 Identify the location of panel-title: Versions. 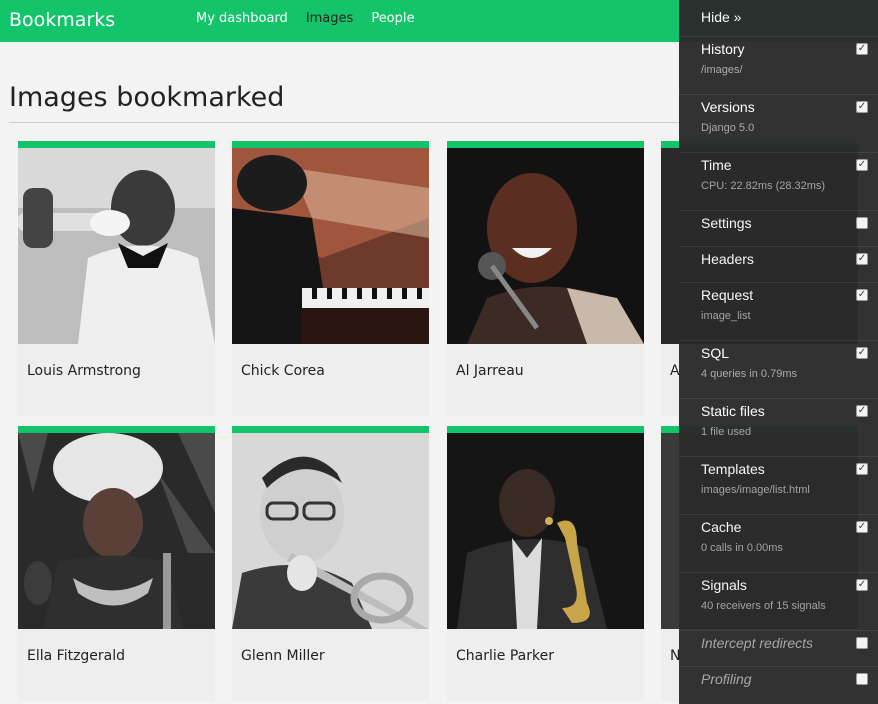
(728, 107).